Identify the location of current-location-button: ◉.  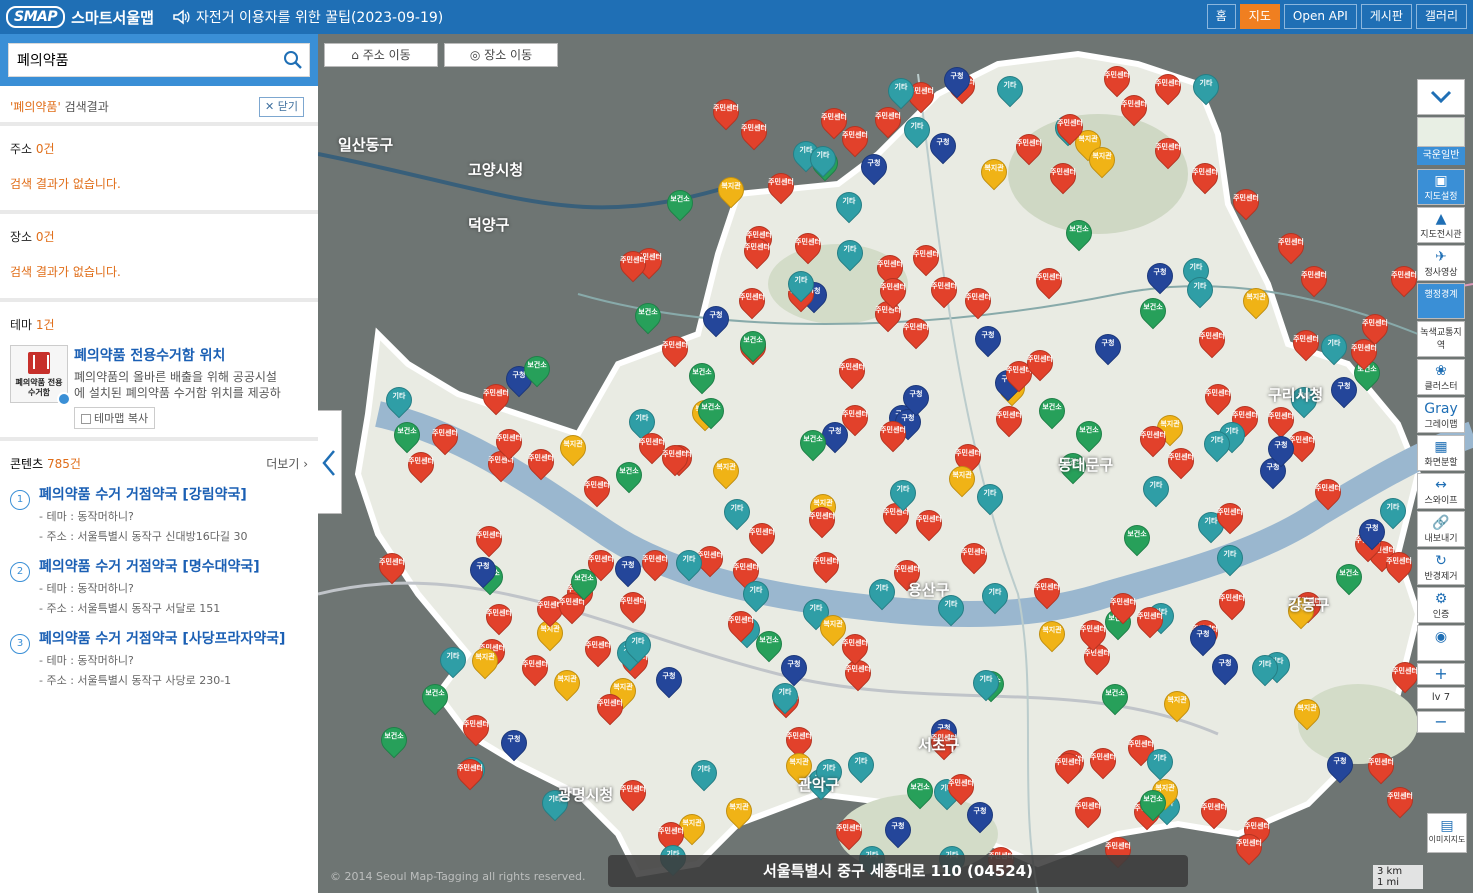
(1441, 643).